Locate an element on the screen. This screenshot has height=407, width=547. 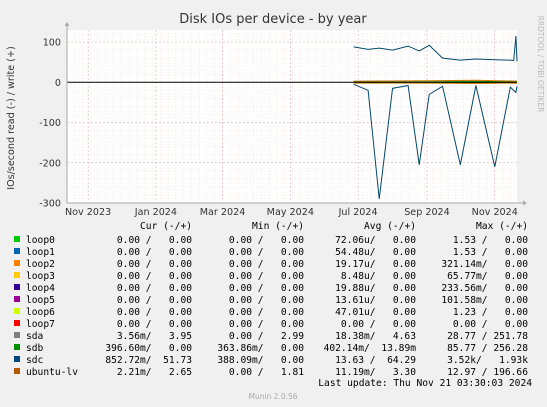
legend-min-ubuntu-lv: 0.00 / 1.81 is located at coordinates (266, 372).